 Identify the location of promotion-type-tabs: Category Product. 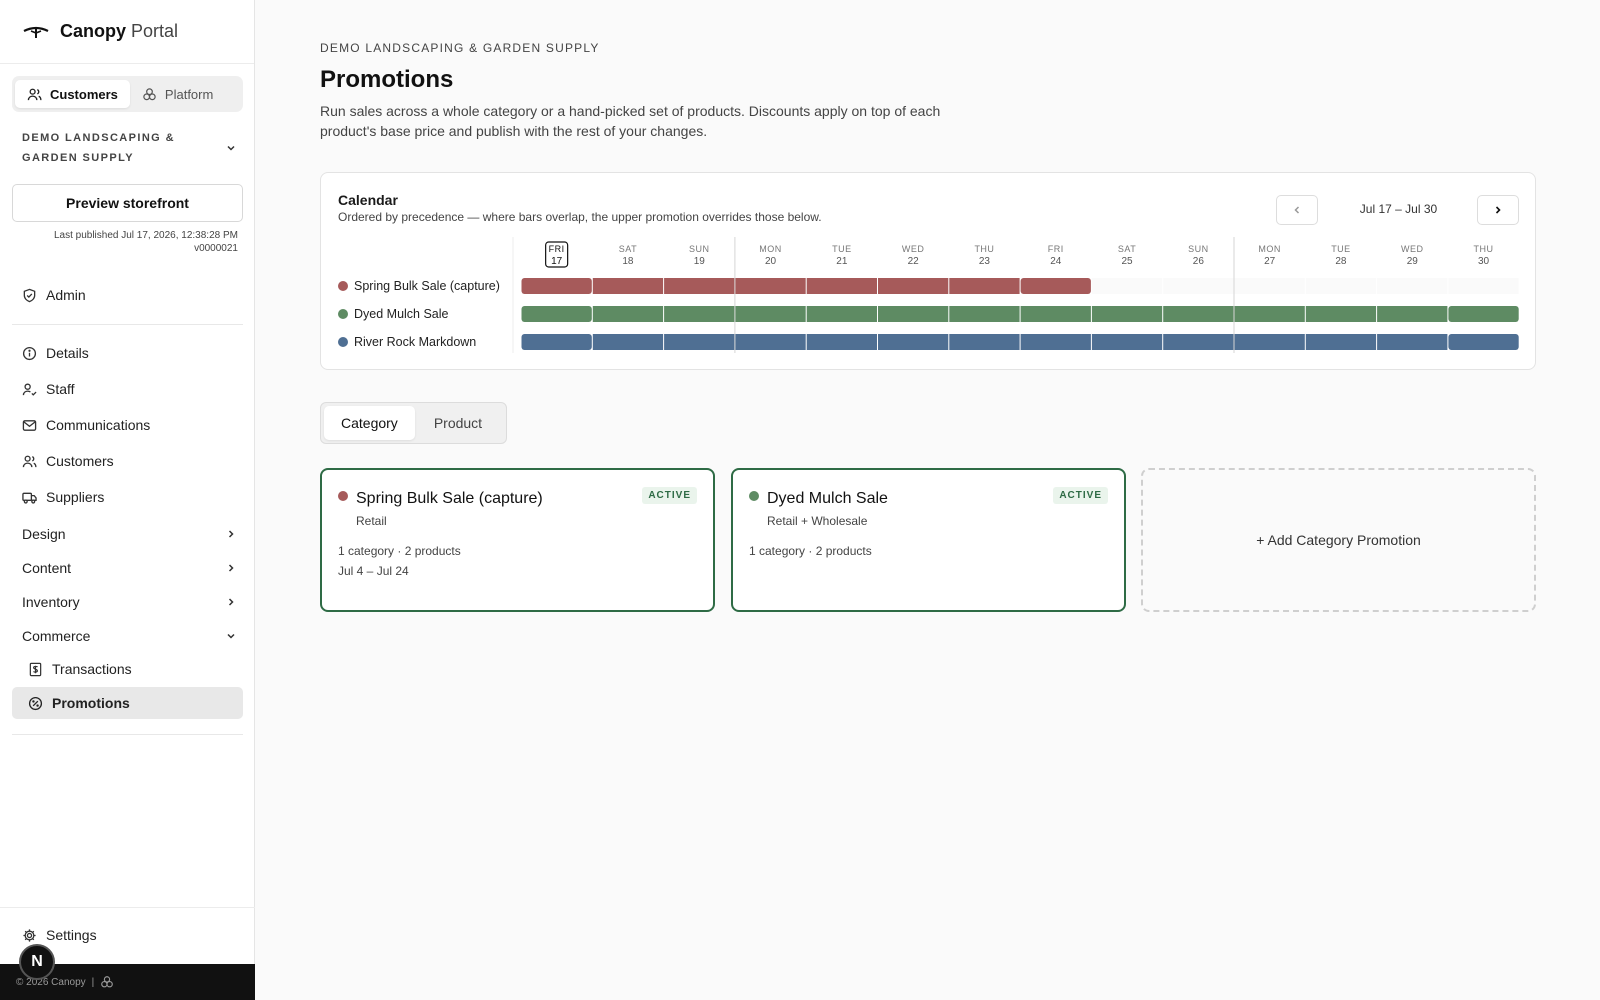
(413, 423).